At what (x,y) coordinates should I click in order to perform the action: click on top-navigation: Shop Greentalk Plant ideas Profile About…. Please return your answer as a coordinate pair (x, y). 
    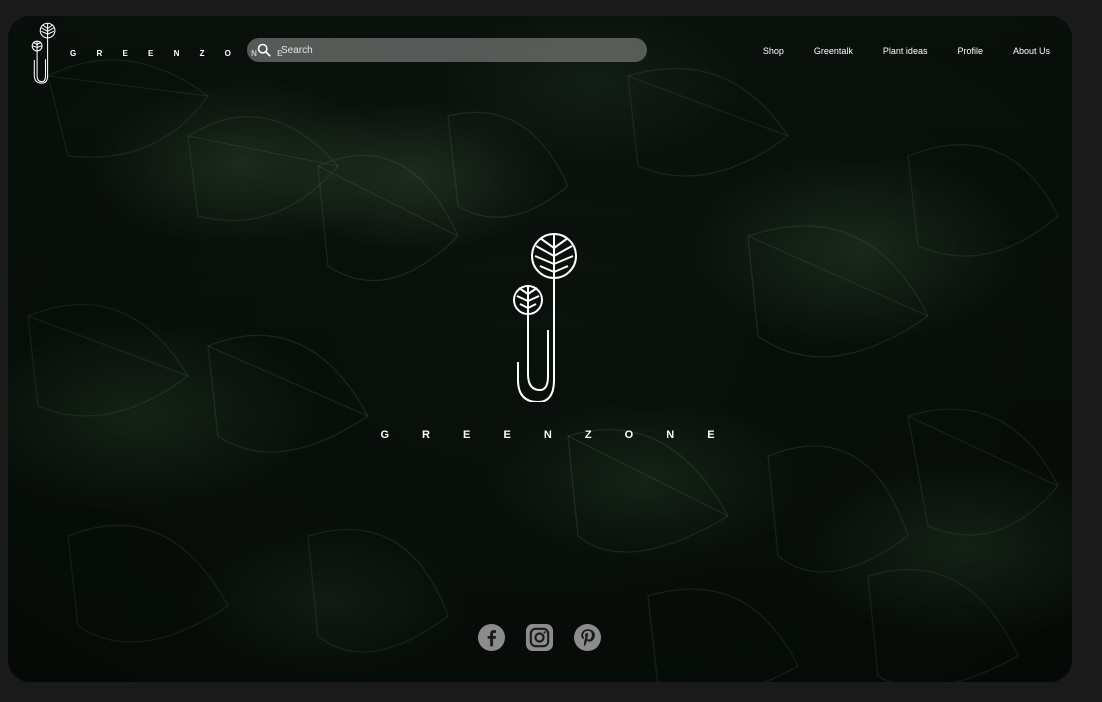
    Looking at the image, I should click on (891, 51).